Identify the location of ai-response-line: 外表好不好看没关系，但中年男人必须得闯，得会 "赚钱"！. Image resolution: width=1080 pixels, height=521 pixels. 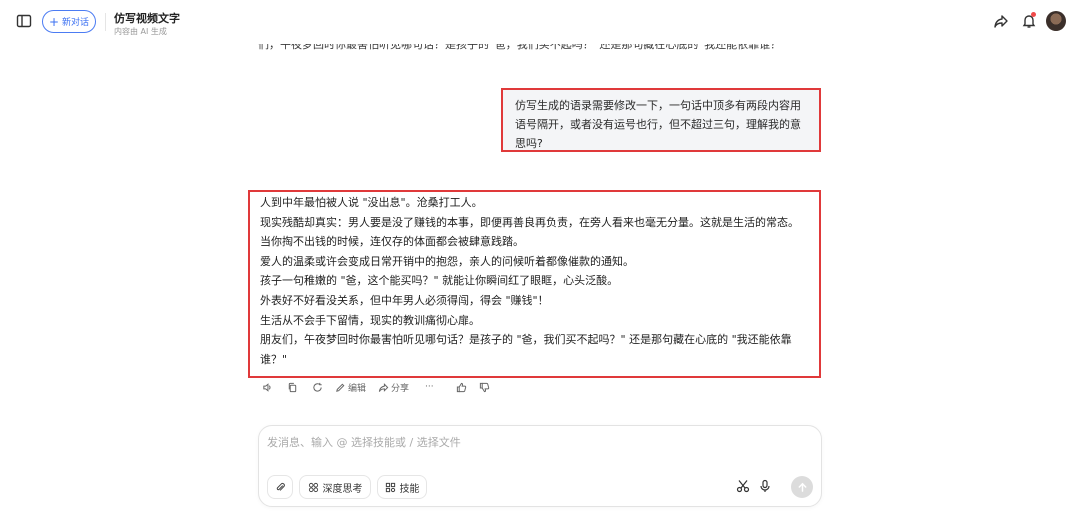
(404, 300).